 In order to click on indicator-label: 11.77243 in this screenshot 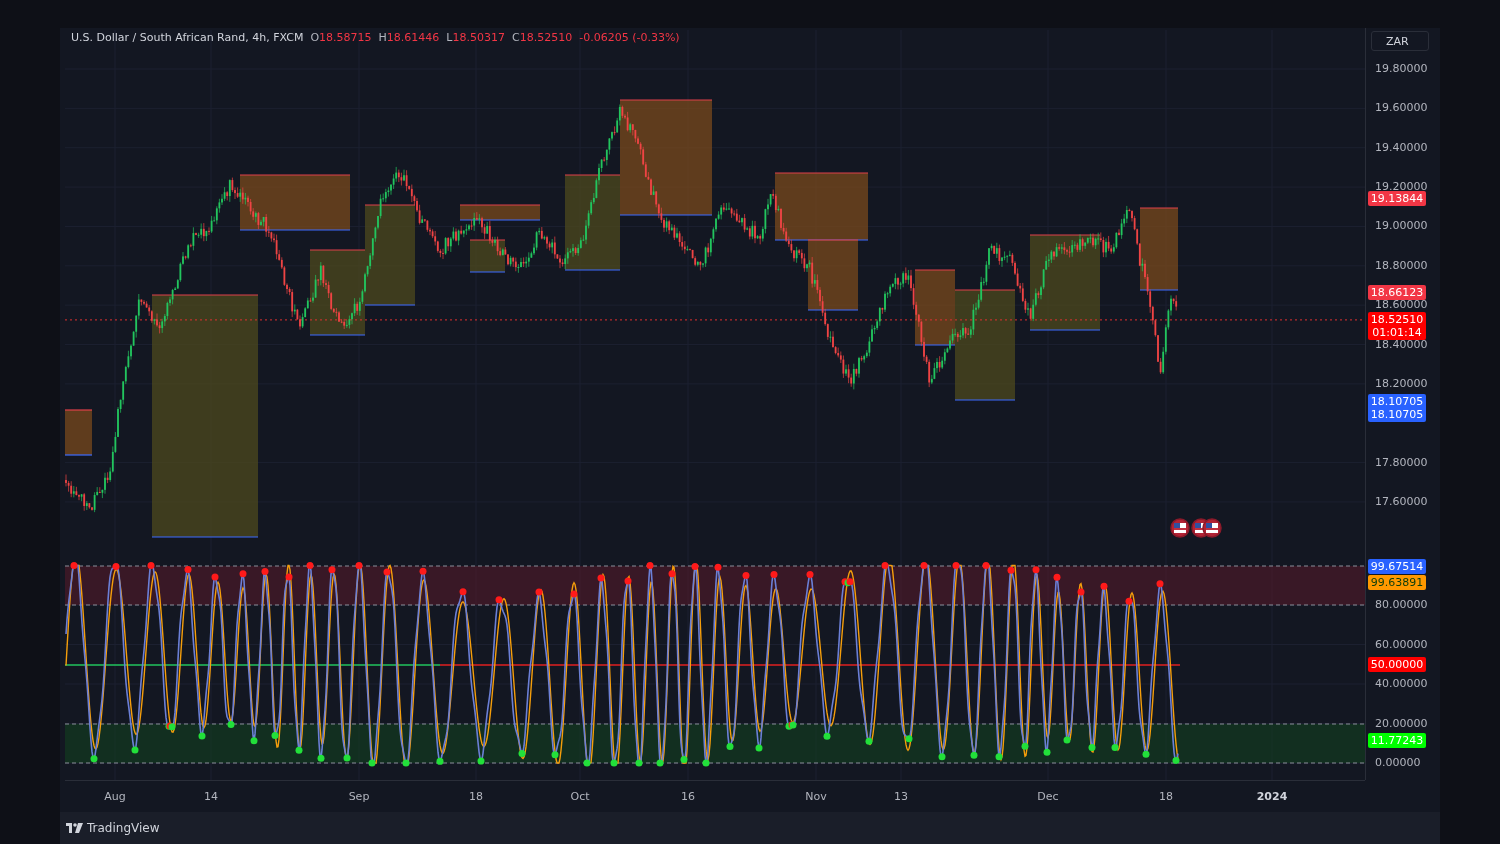, I will do `click(1397, 740)`.